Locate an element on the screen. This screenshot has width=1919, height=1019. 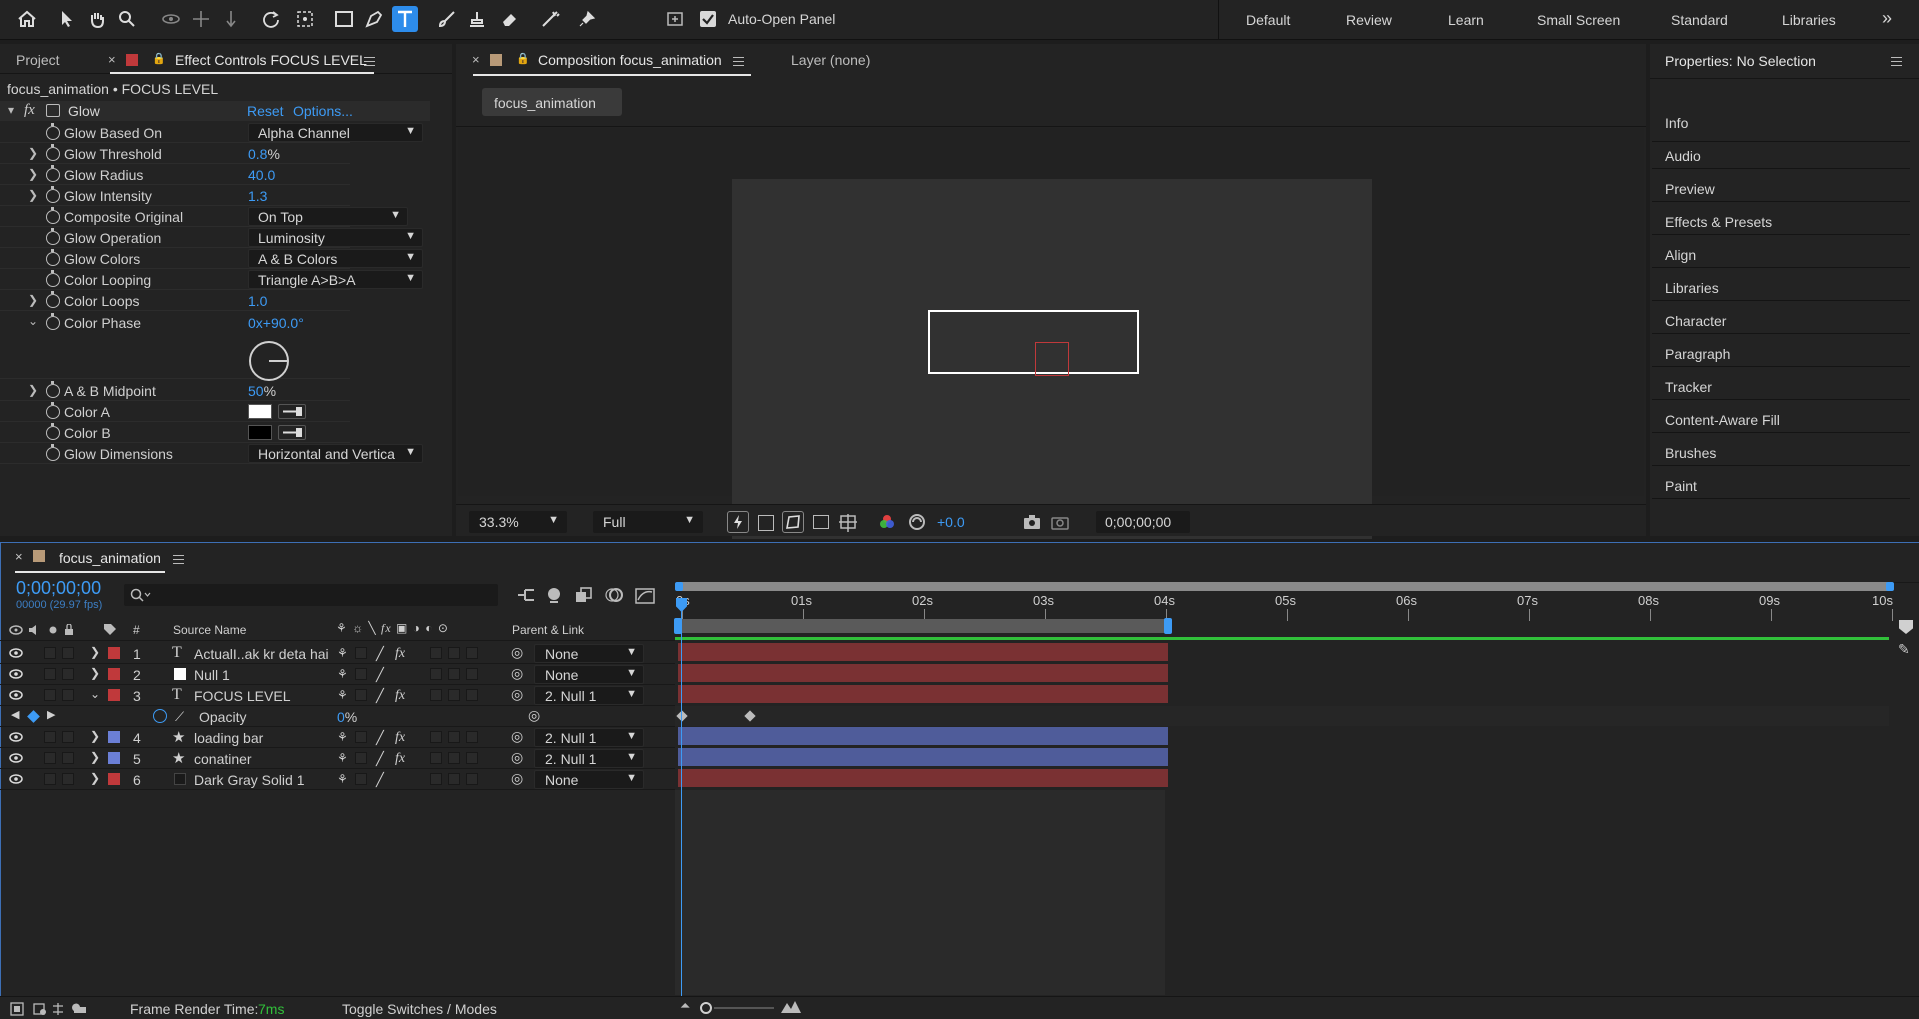
roto-brush-icon is located at coordinates (551, 19).